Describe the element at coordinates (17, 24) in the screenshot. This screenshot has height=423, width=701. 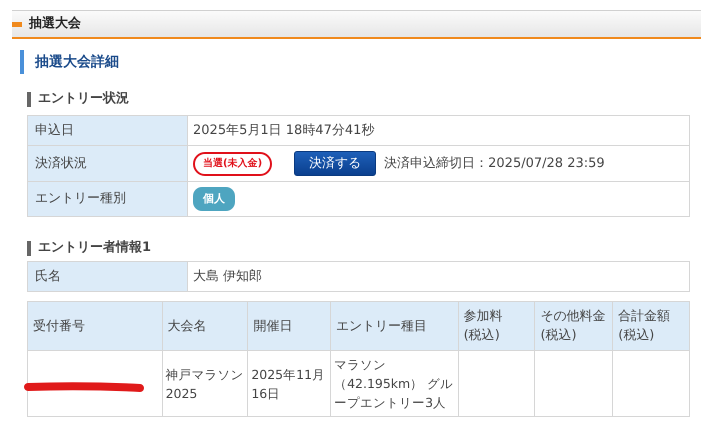
I see `header-marker-icon` at that location.